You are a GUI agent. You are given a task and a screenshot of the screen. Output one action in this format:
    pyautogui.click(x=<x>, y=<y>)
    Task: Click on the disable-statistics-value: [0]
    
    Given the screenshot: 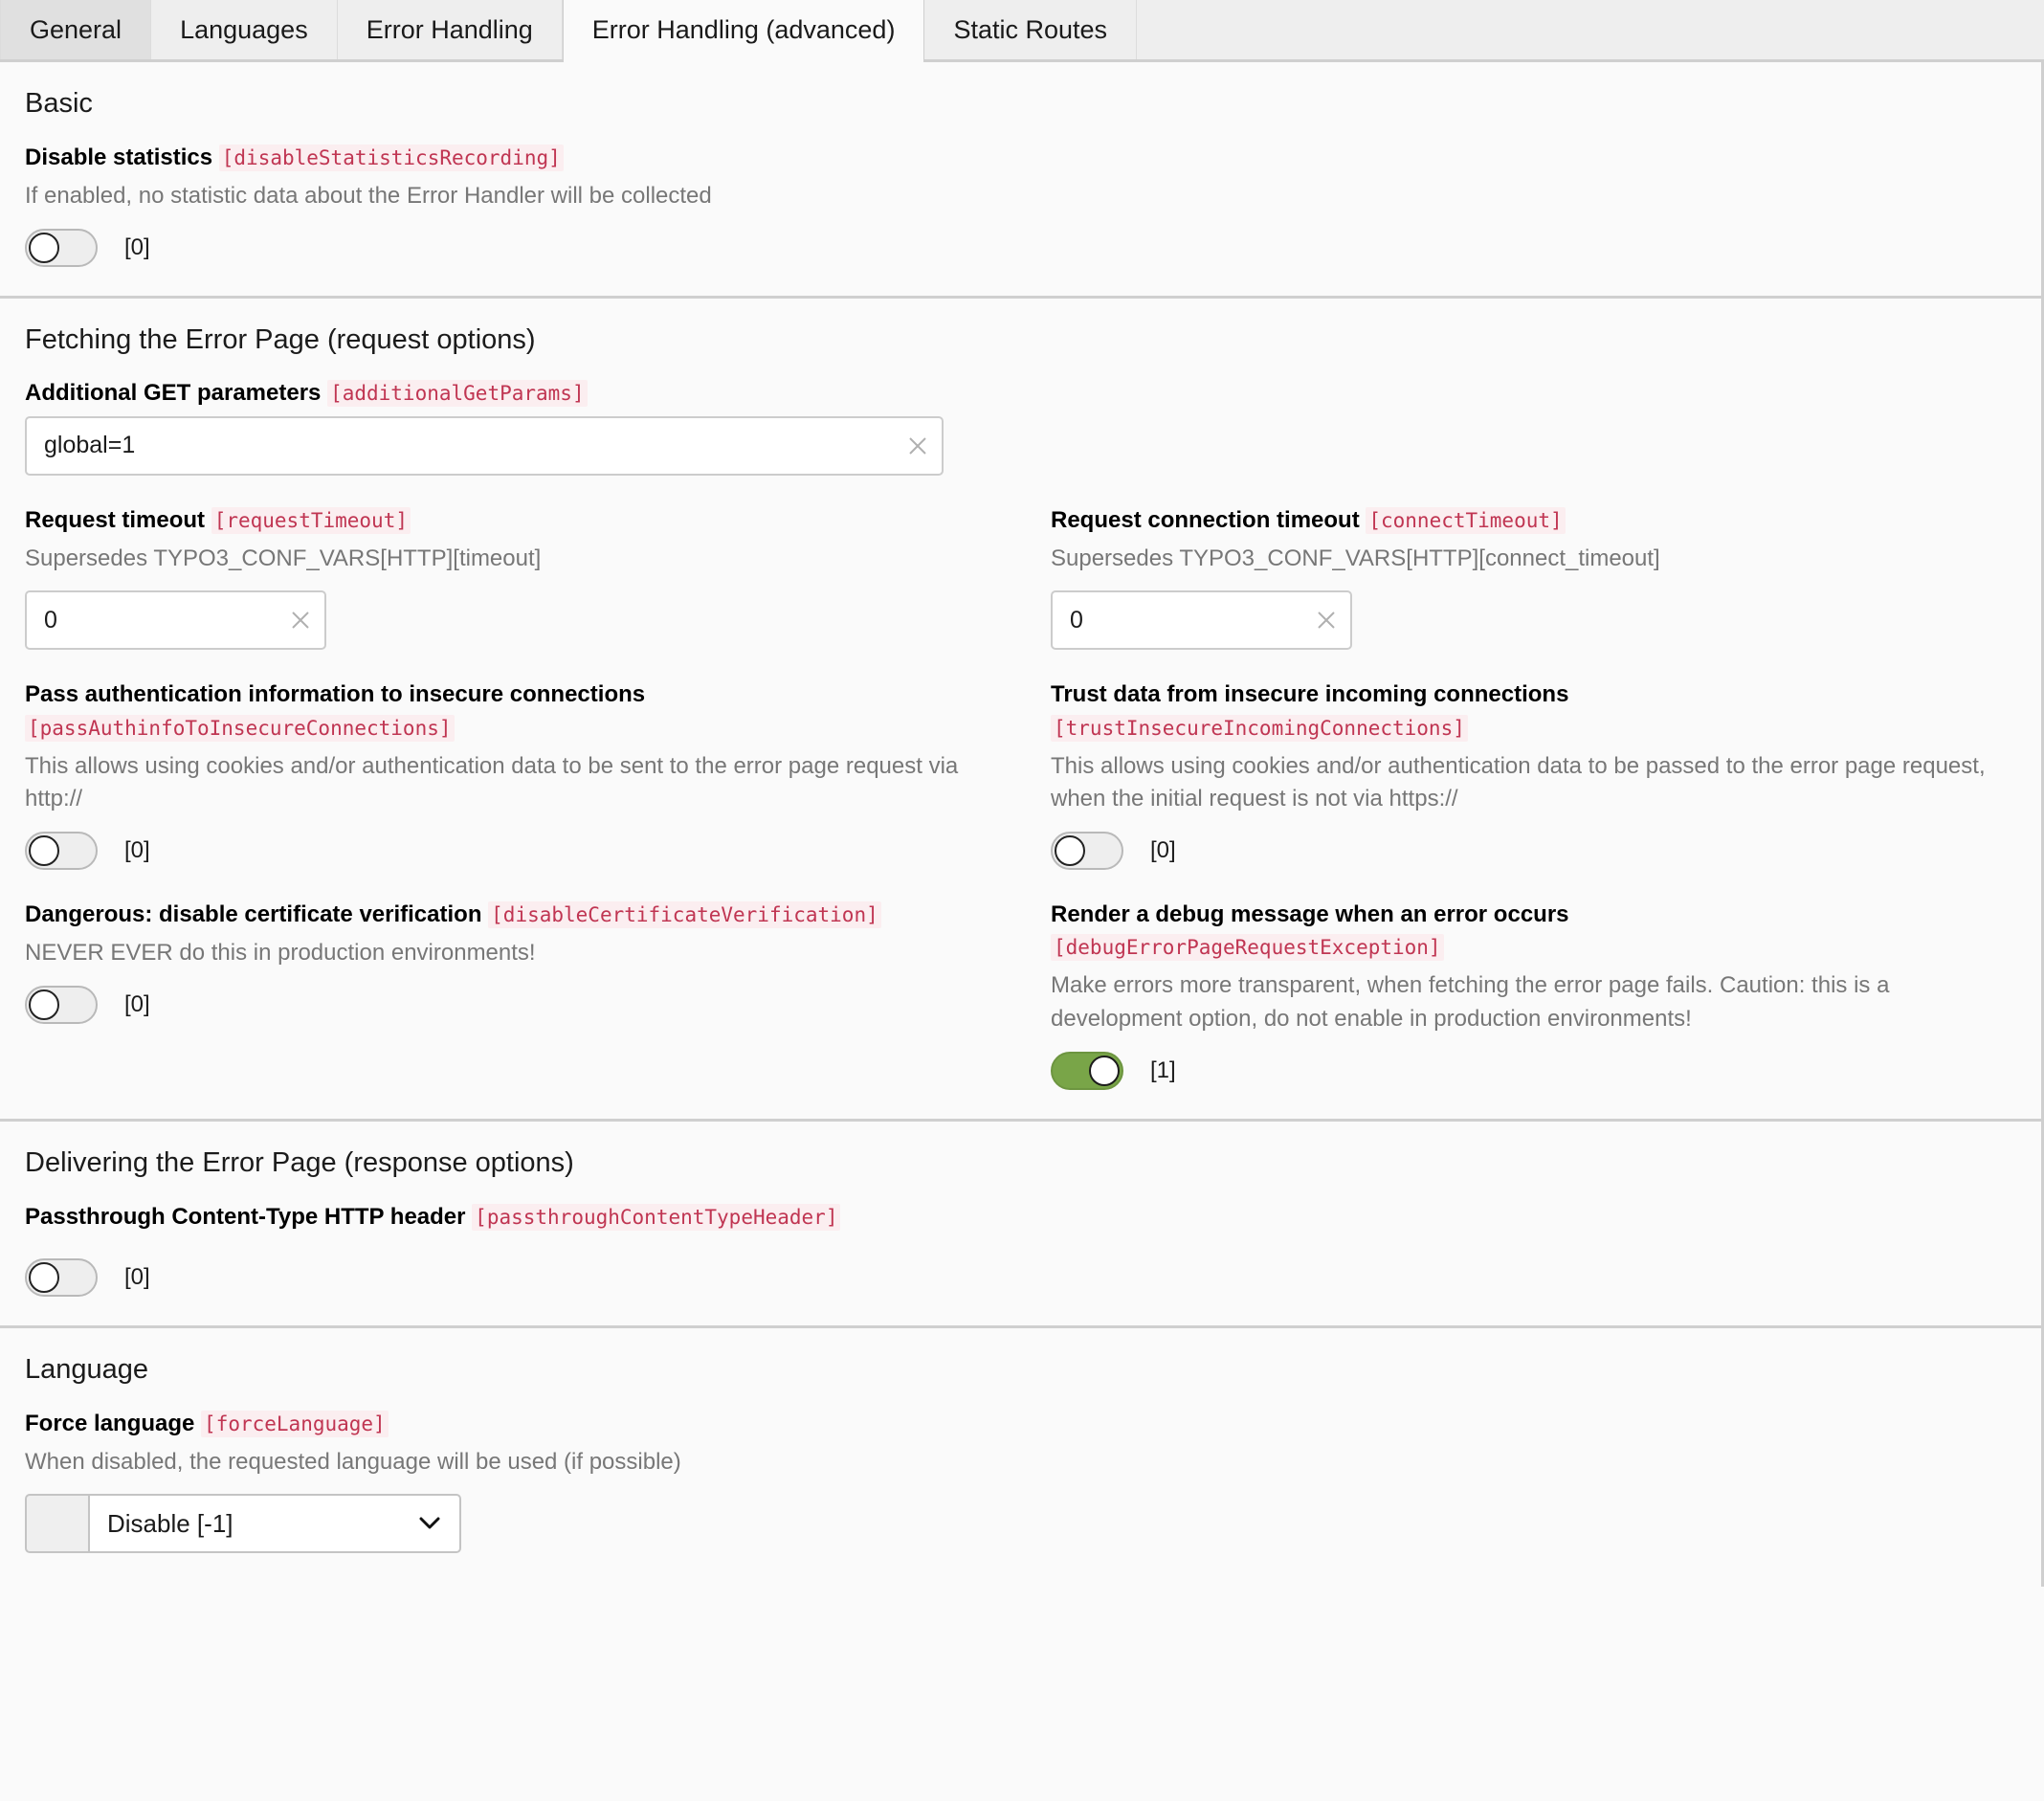 What is the action you would take?
    pyautogui.click(x=137, y=246)
    